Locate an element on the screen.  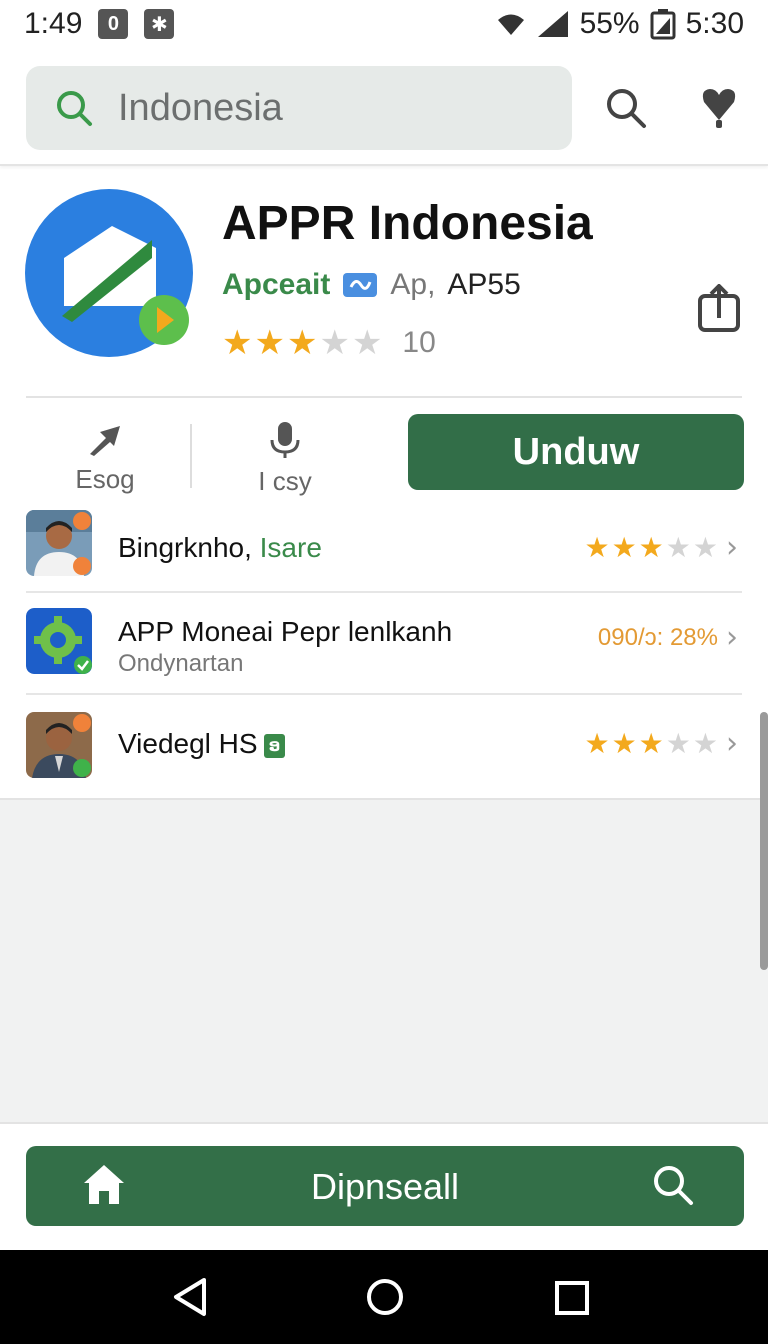
list-item-title: APP Moneai Pepr lenlkanh is located at coordinates (285, 631).